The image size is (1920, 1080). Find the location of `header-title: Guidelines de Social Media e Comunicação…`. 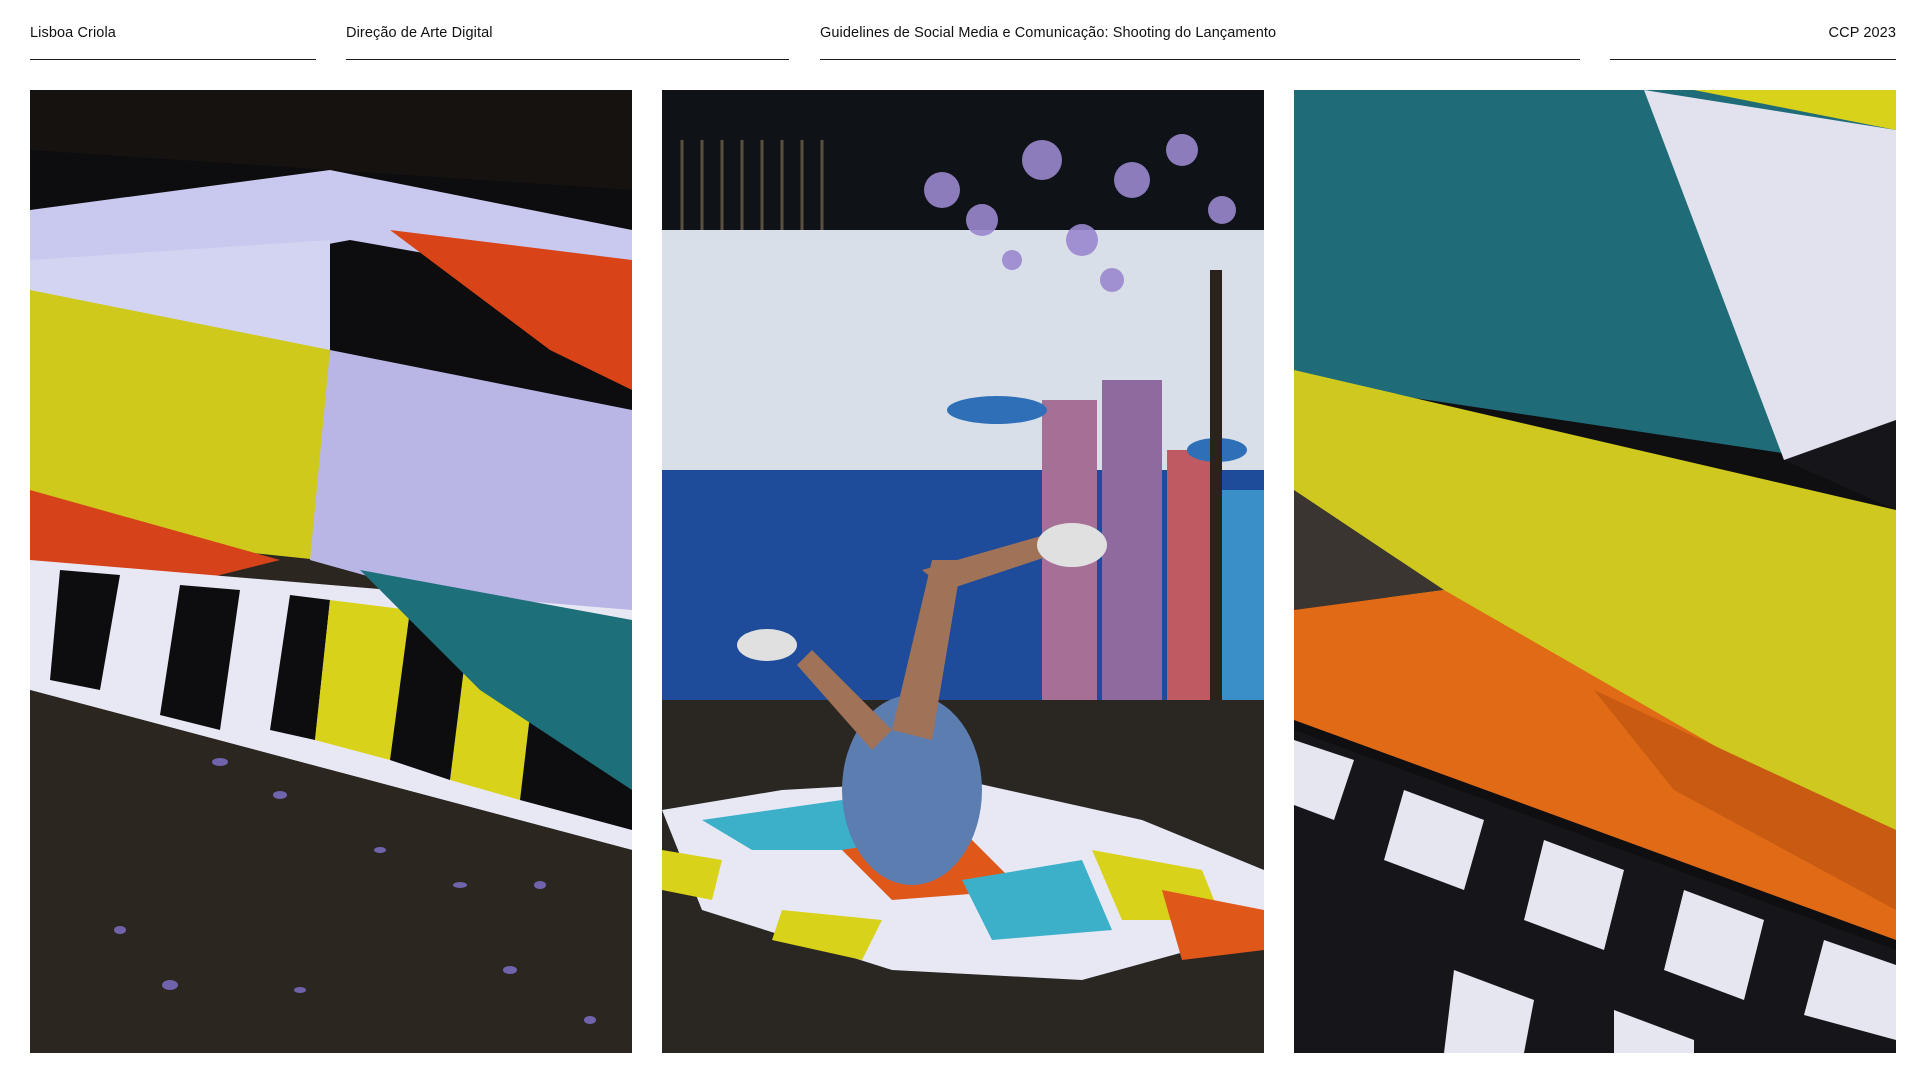

header-title: Guidelines de Social Media e Comunicação… is located at coordinates (1200, 42).